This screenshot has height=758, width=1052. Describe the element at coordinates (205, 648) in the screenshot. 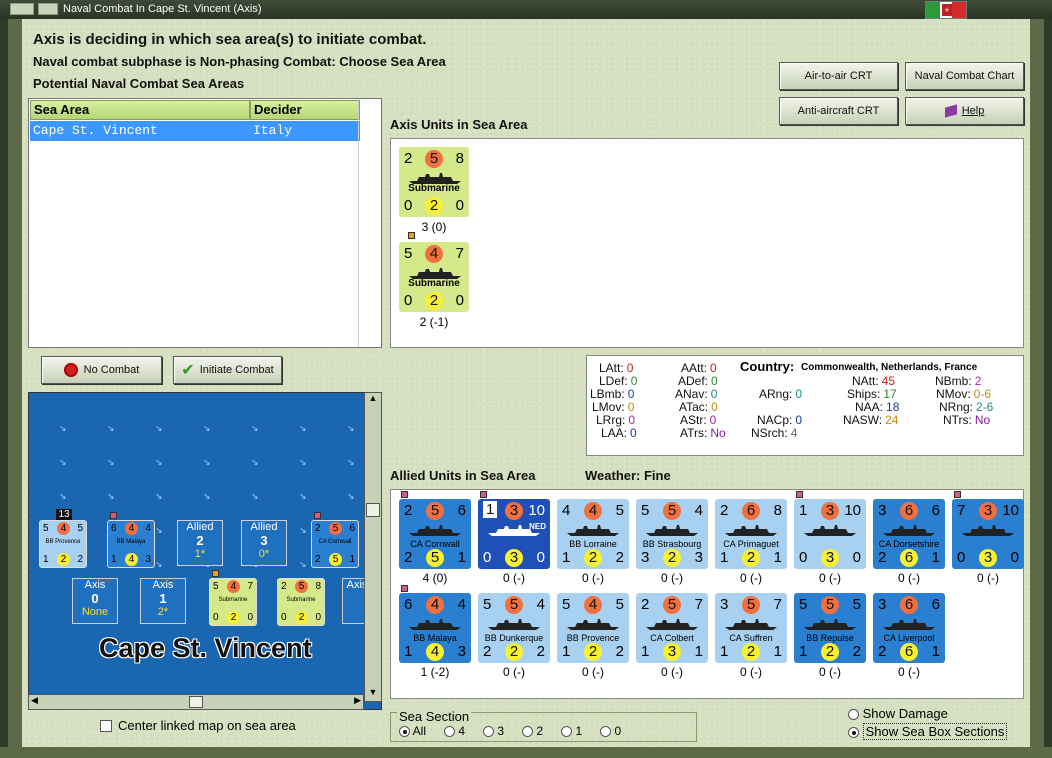

I see `map-title: Cape St. Vincent` at that location.